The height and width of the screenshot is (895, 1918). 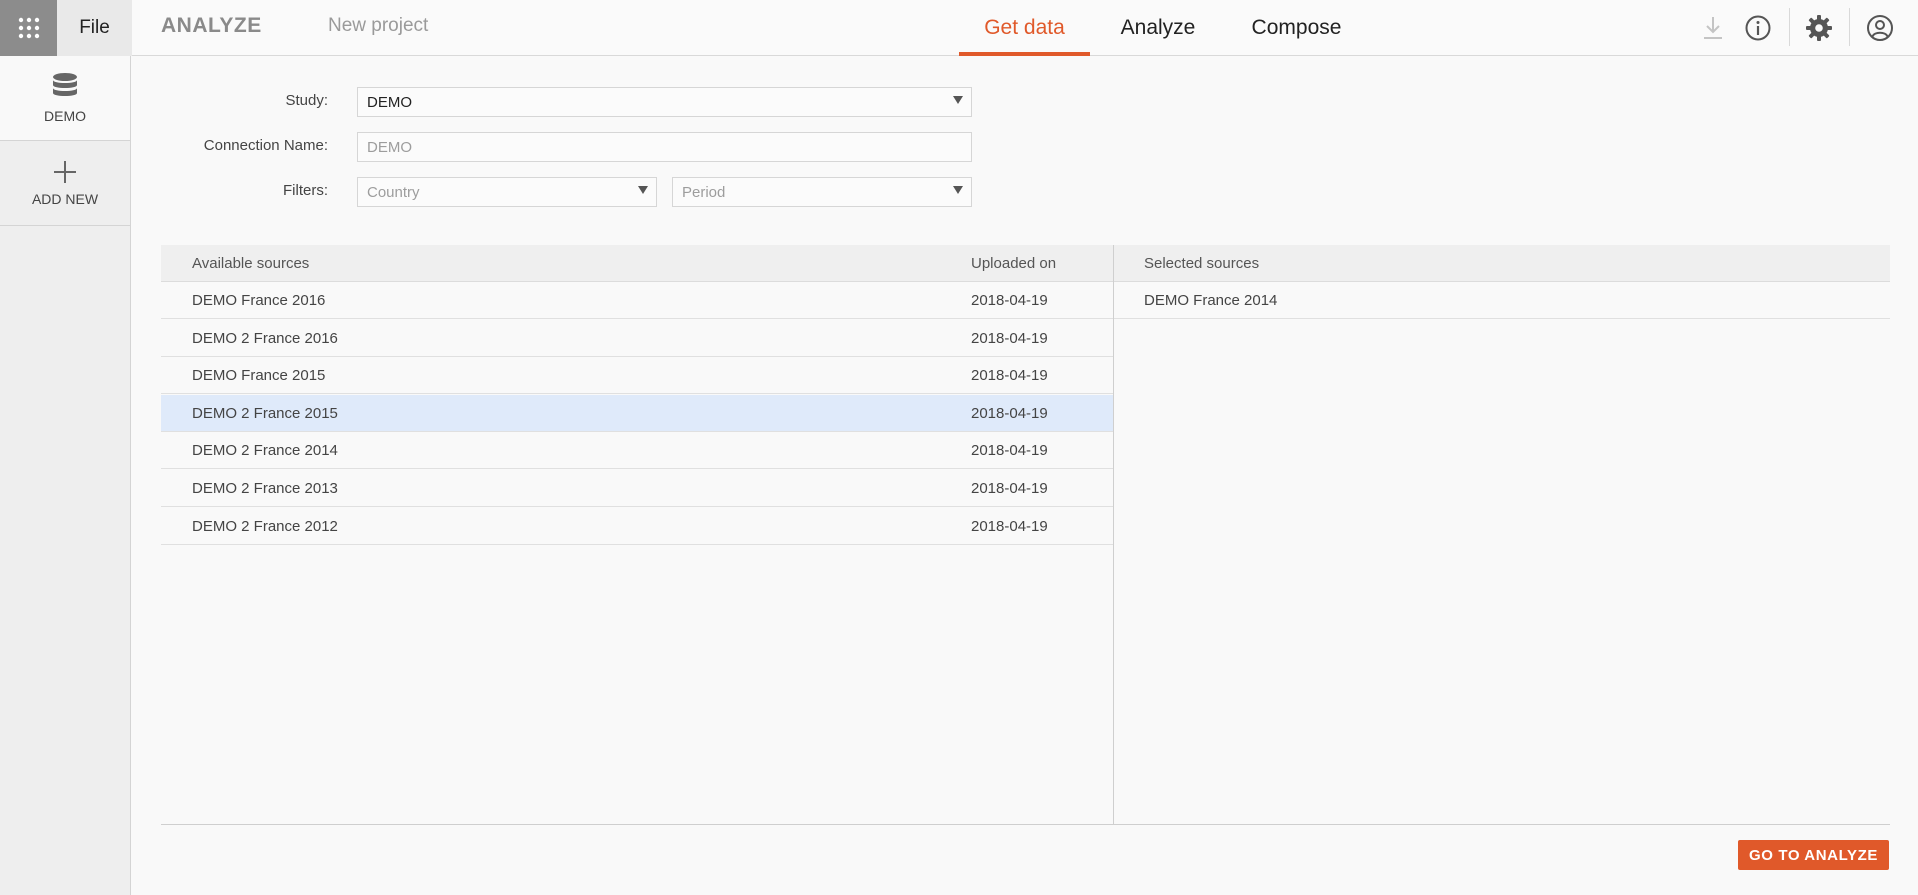 I want to click on study-select-value: DEMO, so click(x=389, y=102).